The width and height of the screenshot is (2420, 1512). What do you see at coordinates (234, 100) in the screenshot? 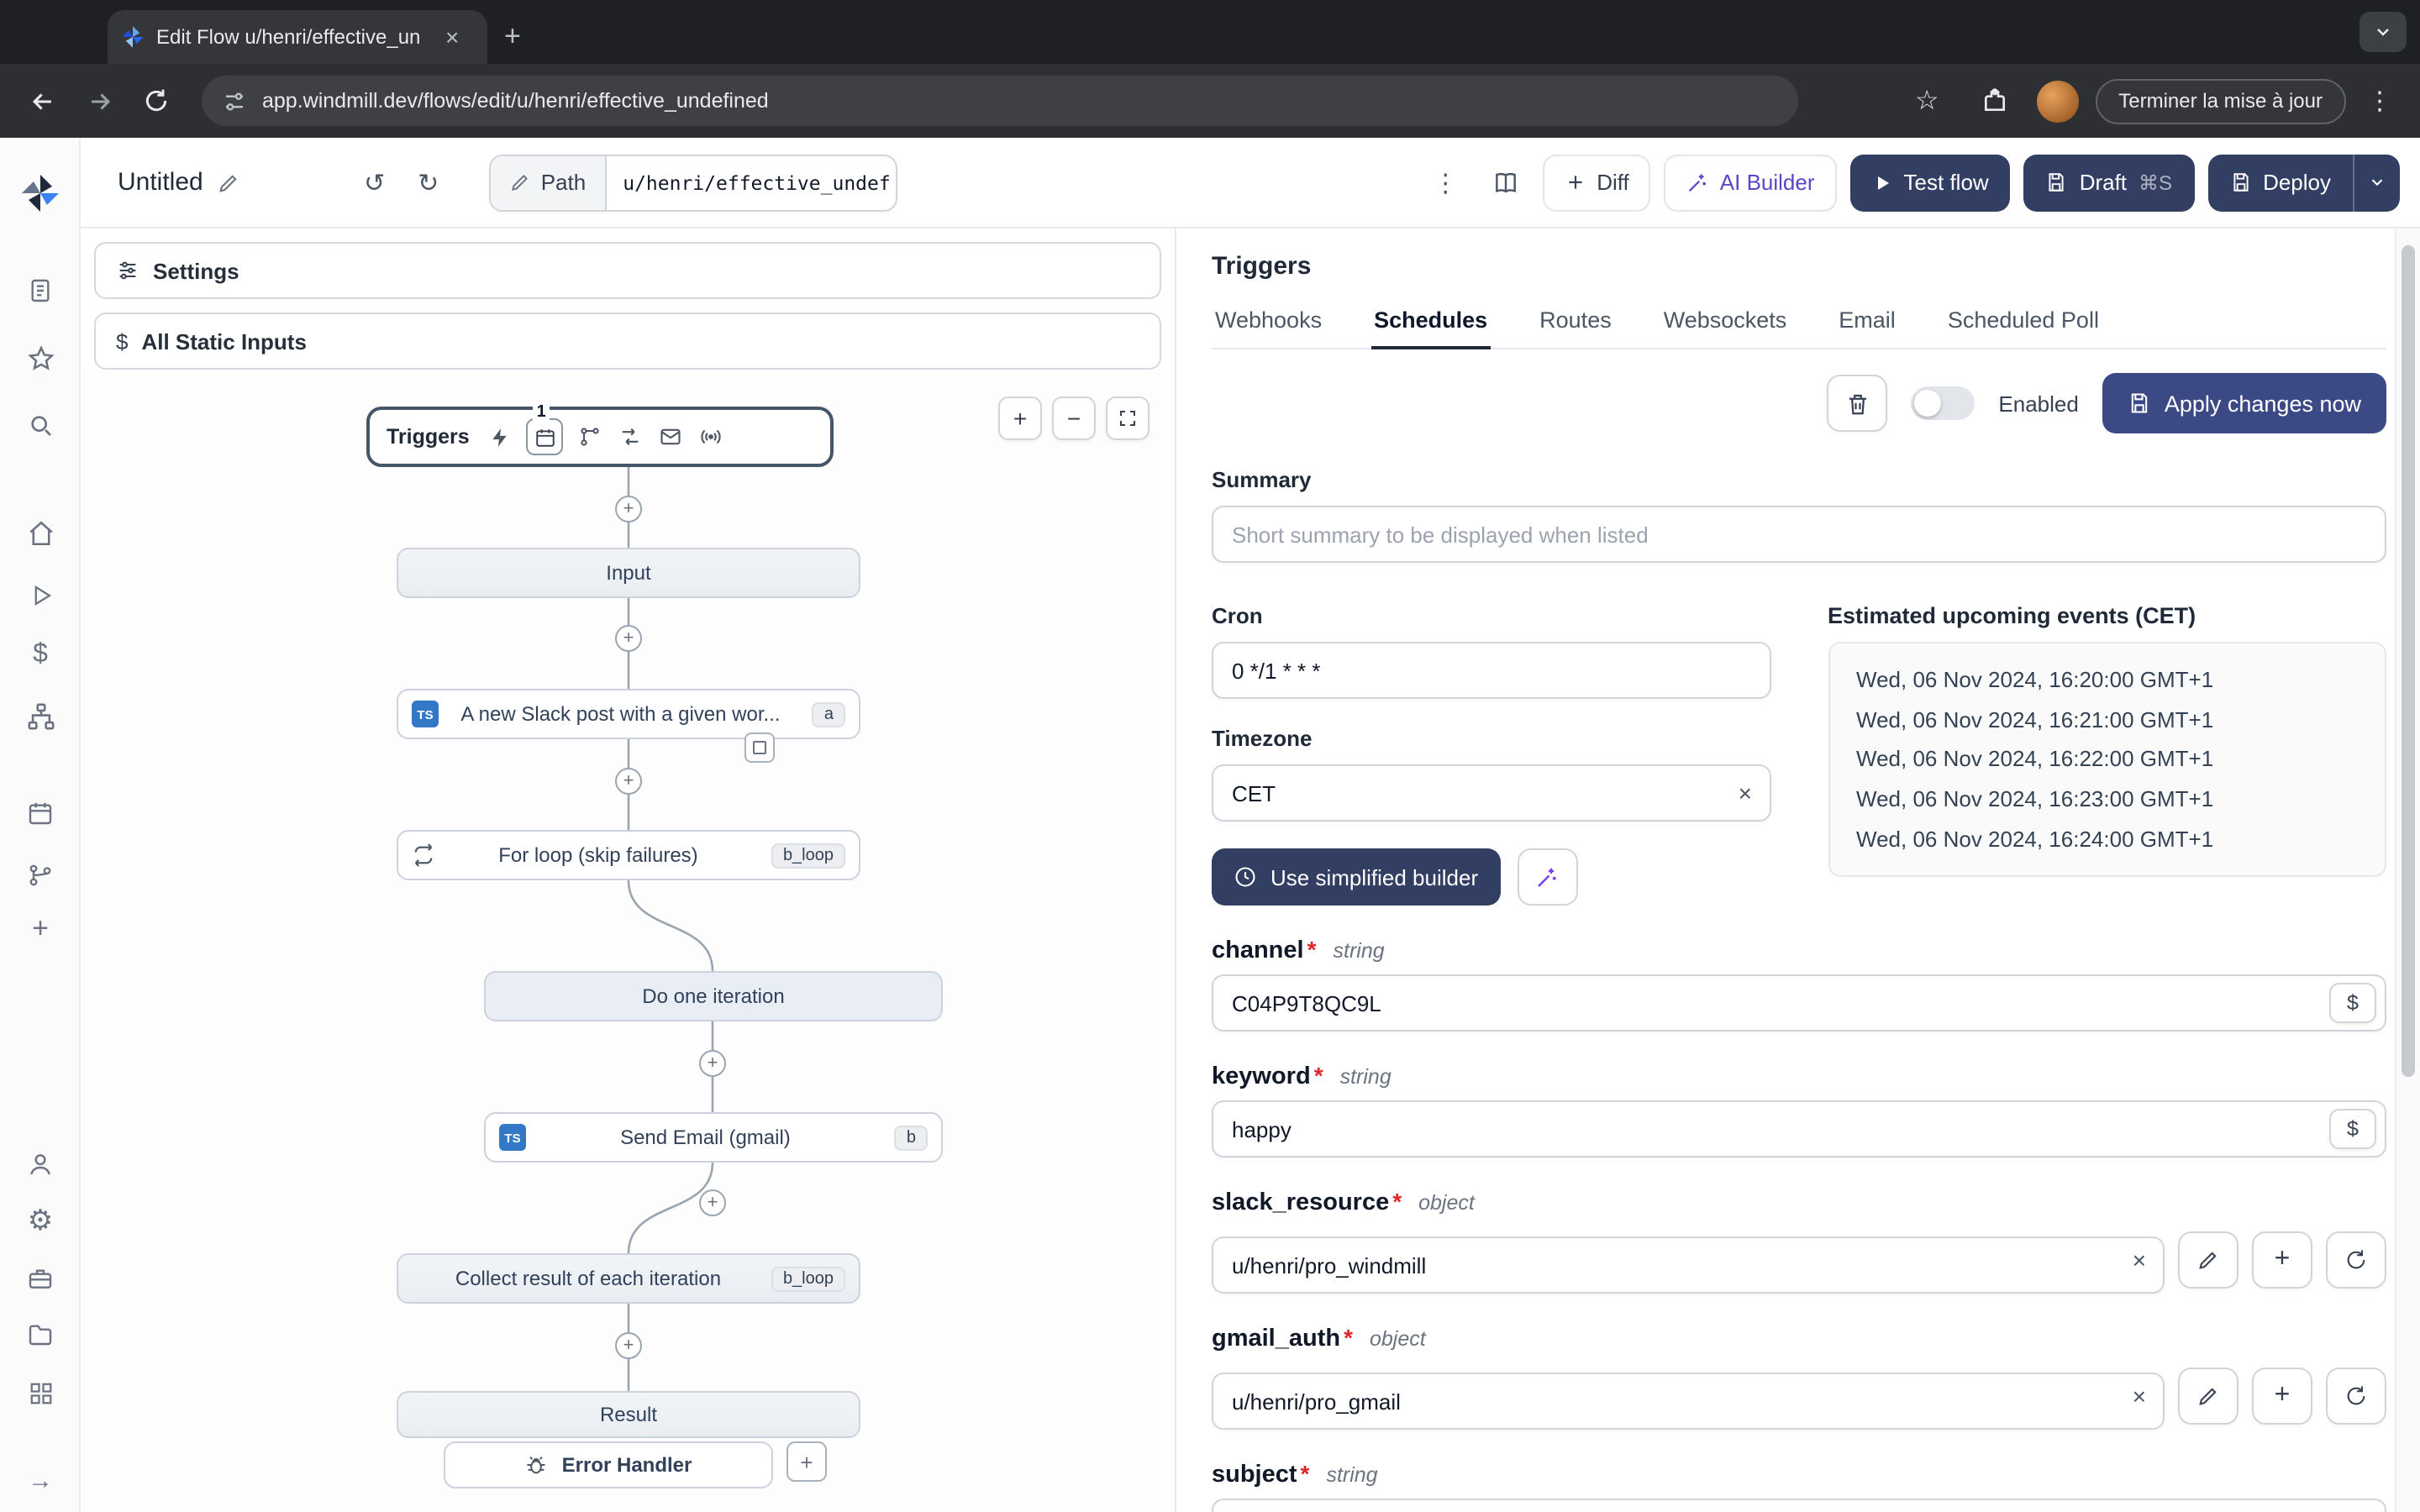
I see `site-settings-icon` at bounding box center [234, 100].